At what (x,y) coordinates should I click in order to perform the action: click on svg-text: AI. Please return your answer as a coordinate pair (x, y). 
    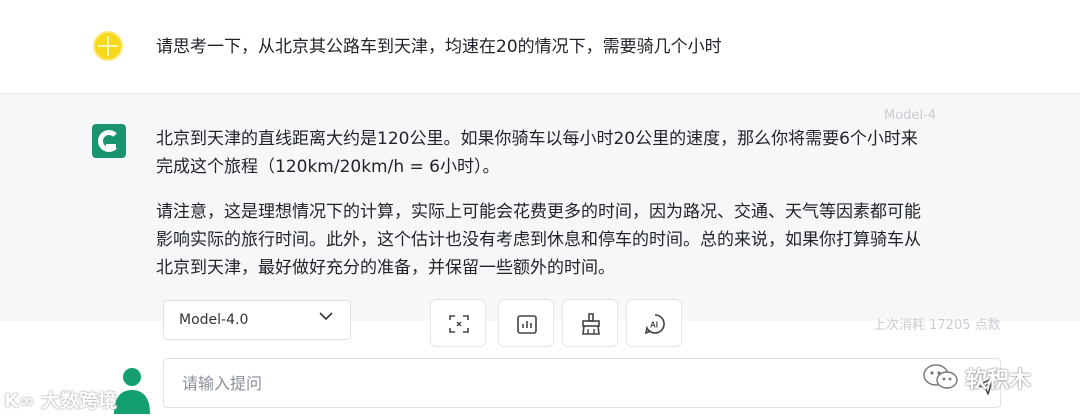
    Looking at the image, I should click on (654, 325).